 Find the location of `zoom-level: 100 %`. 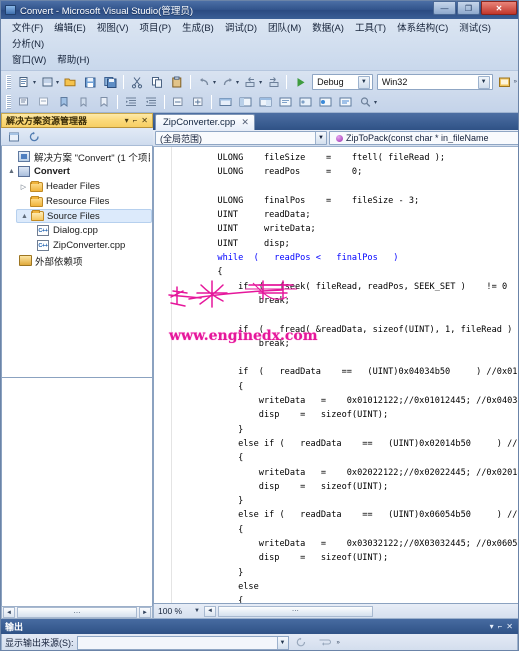

zoom-level: 100 % is located at coordinates (174, 611).